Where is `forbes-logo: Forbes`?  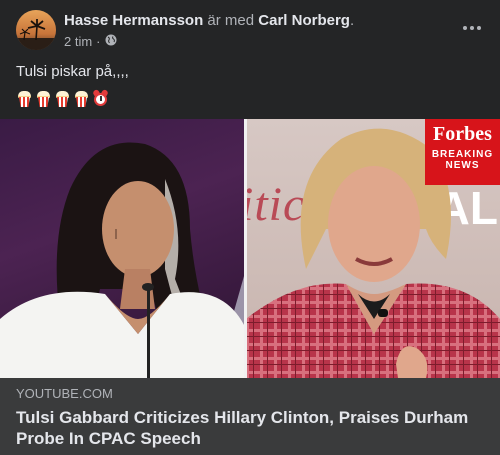
forbes-logo: Forbes is located at coordinates (462, 134).